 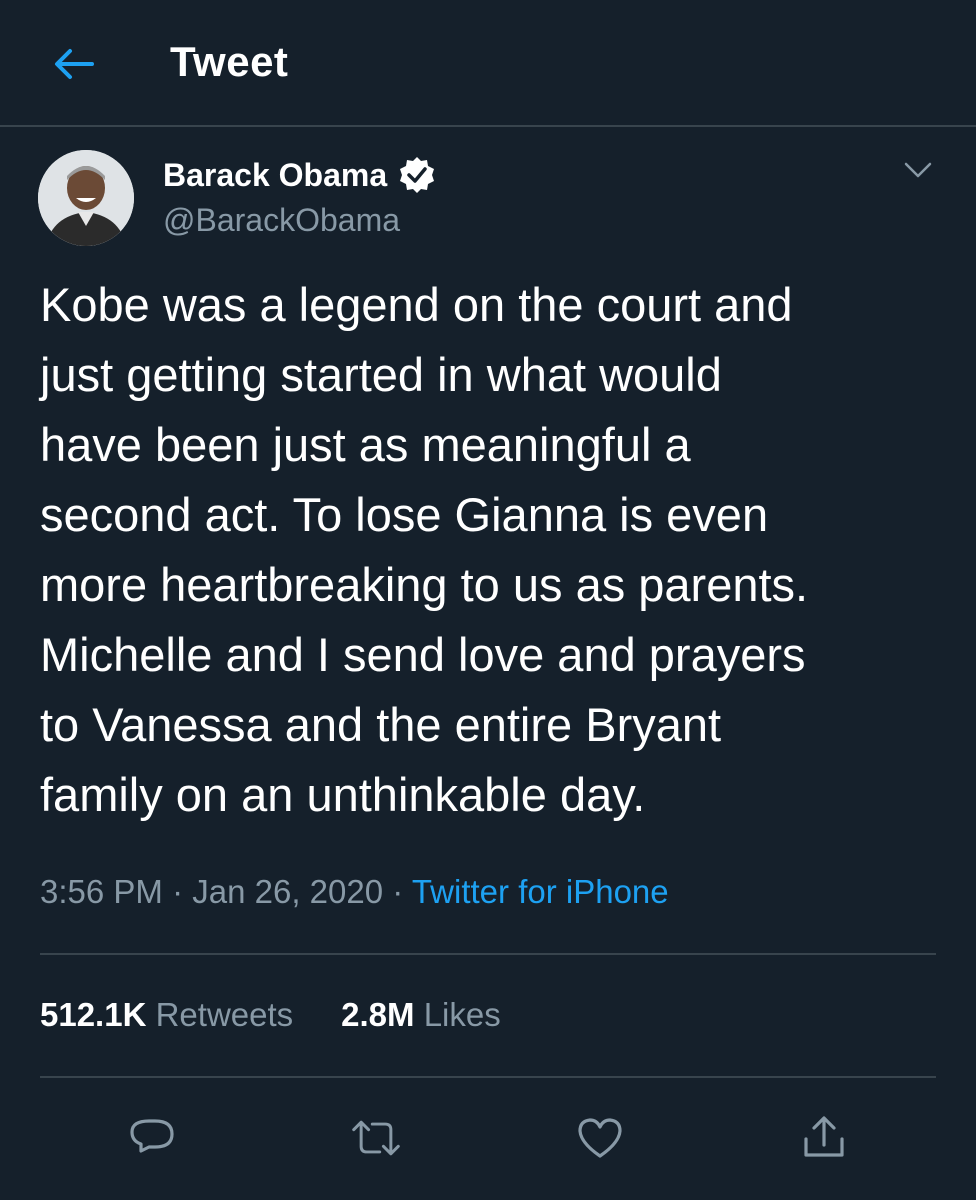 I want to click on tweet-time: 3:56 PM, so click(x=101, y=891).